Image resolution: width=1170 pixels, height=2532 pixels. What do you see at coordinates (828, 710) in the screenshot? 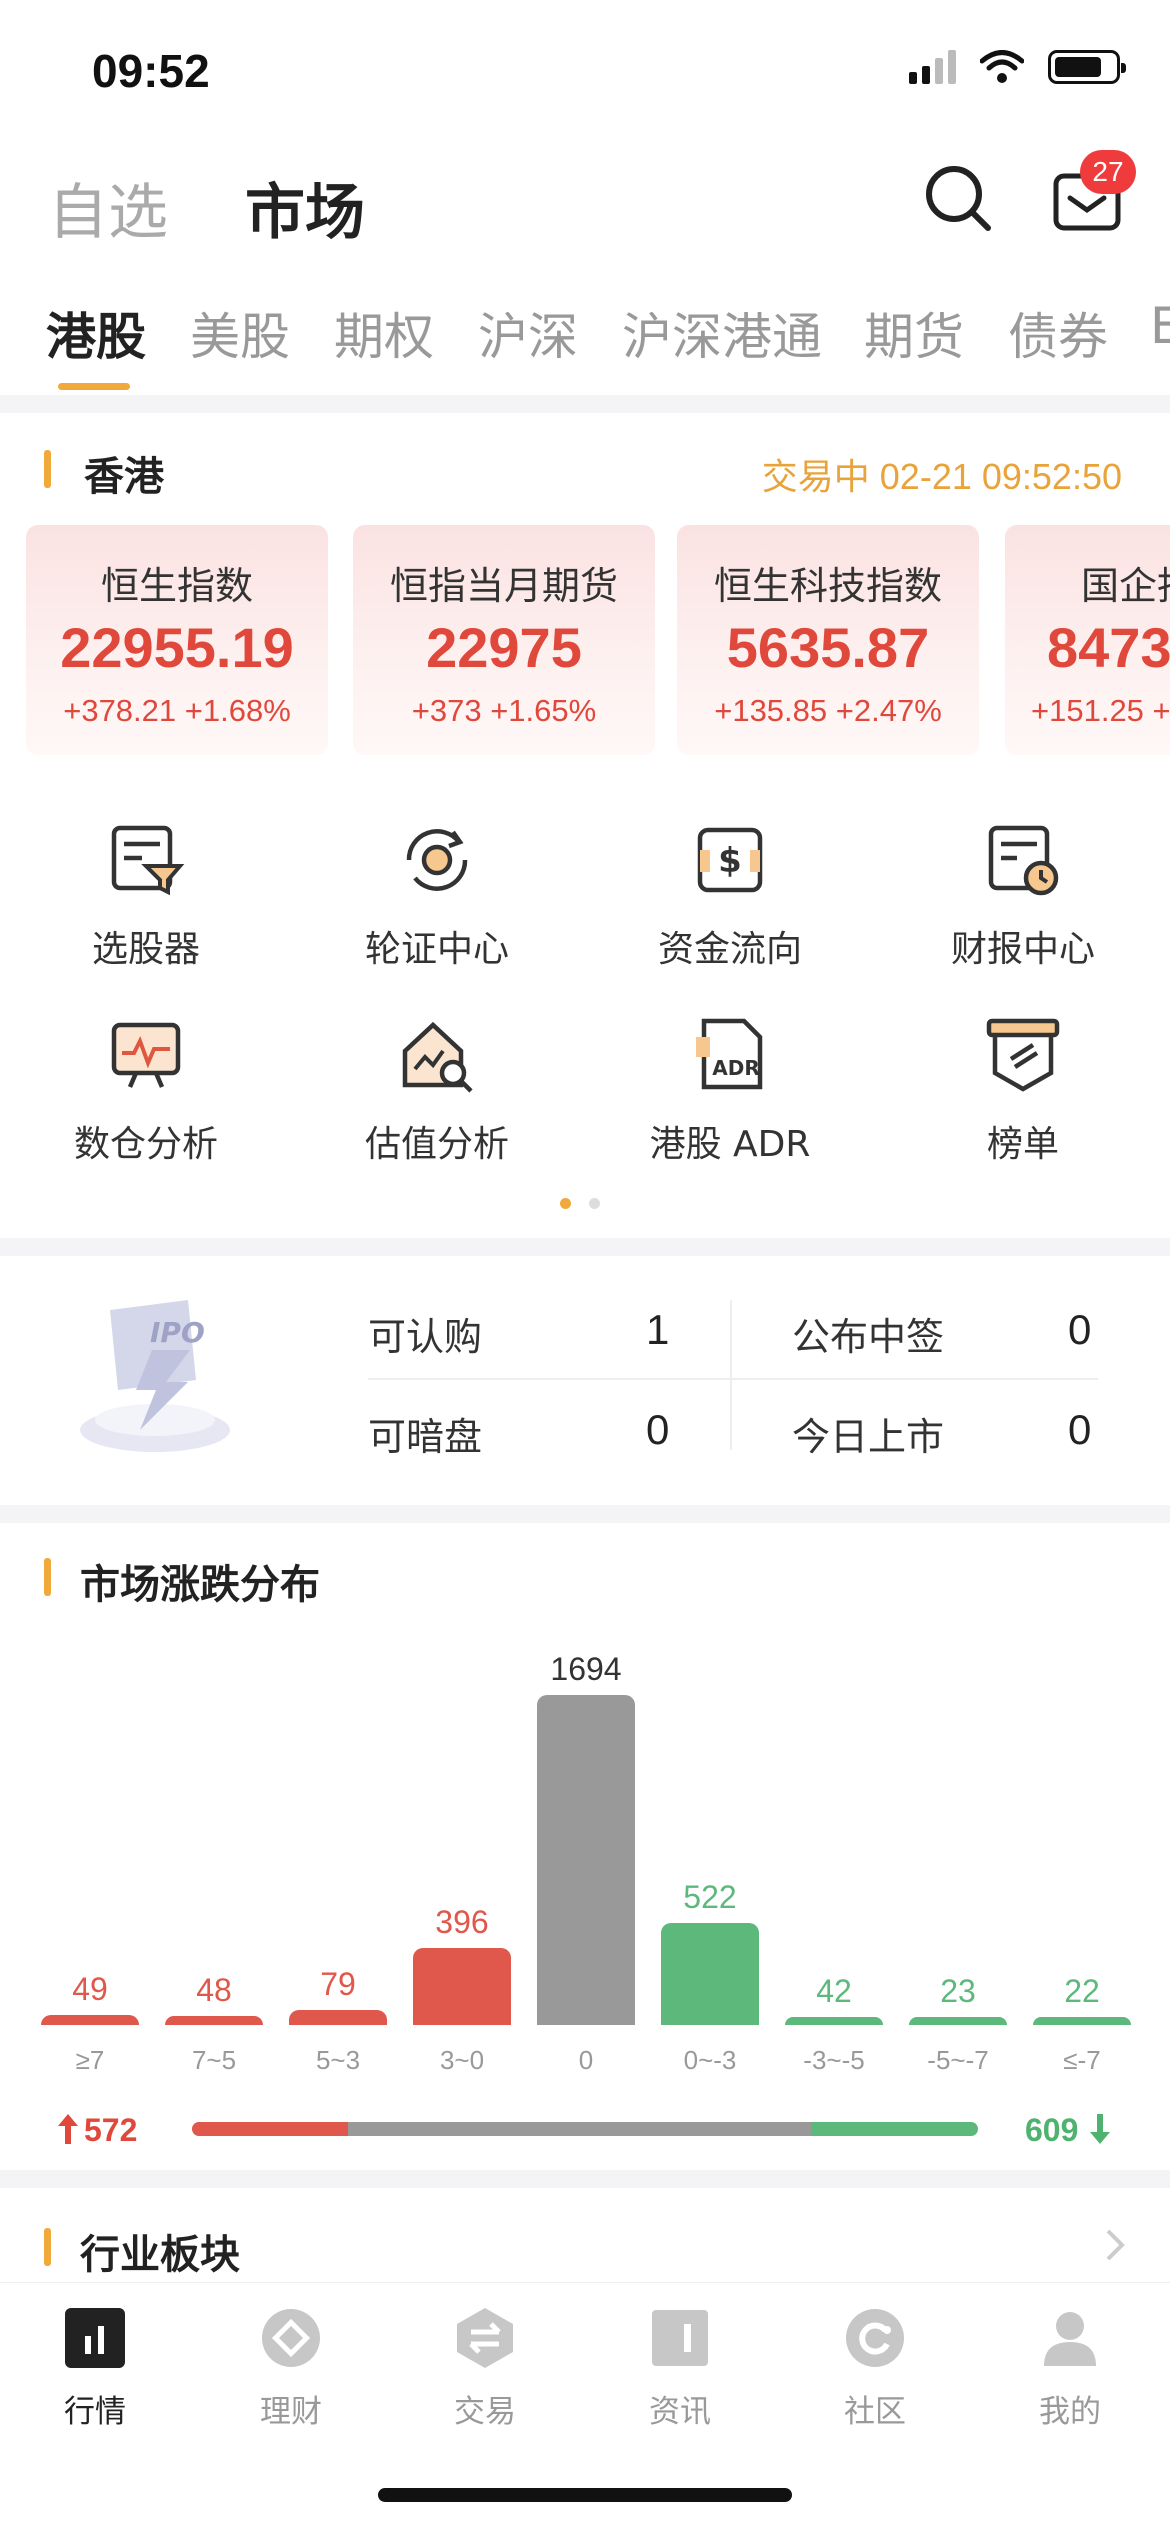
I see `index-change: +135.85 +2.47%` at bounding box center [828, 710].